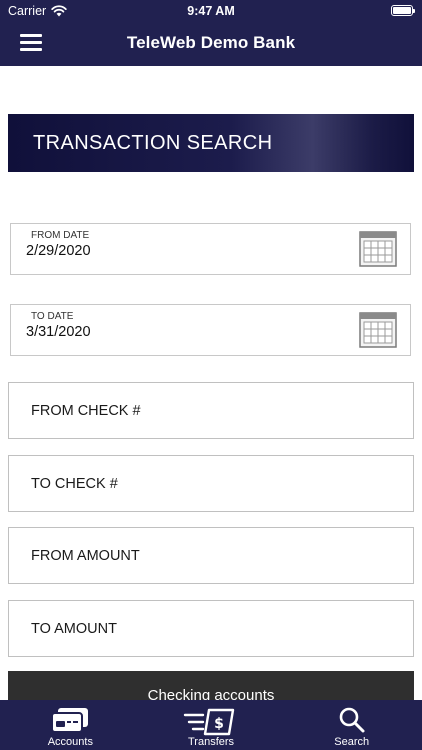 The height and width of the screenshot is (750, 422). What do you see at coordinates (70, 742) in the screenshot?
I see `tab-accounts-label: Accounts` at bounding box center [70, 742].